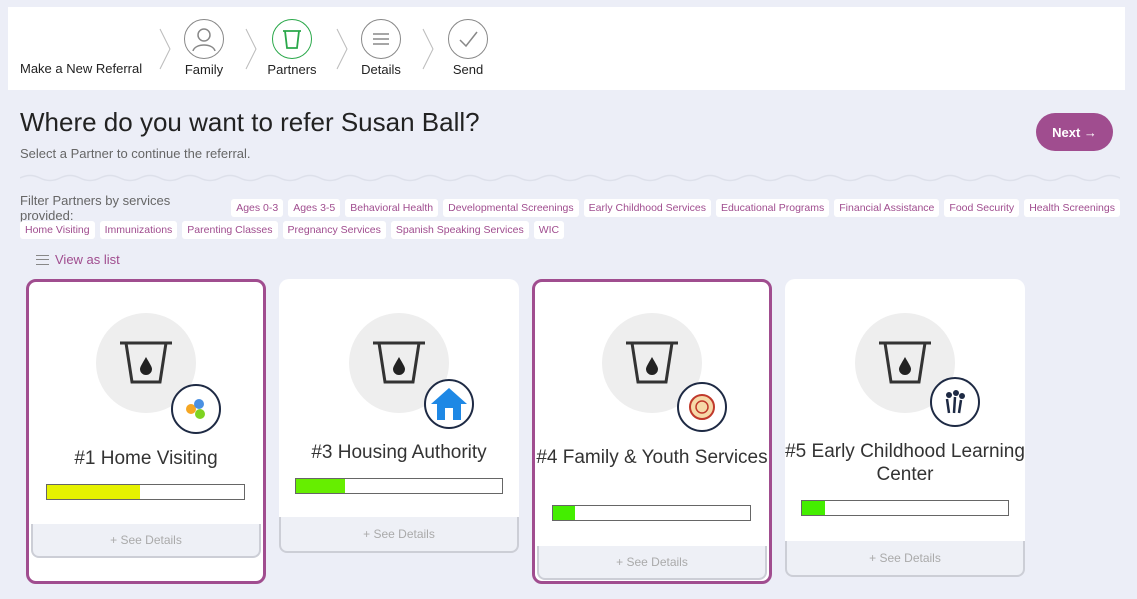 The image size is (1137, 599). I want to click on step-label: Partners, so click(292, 69).